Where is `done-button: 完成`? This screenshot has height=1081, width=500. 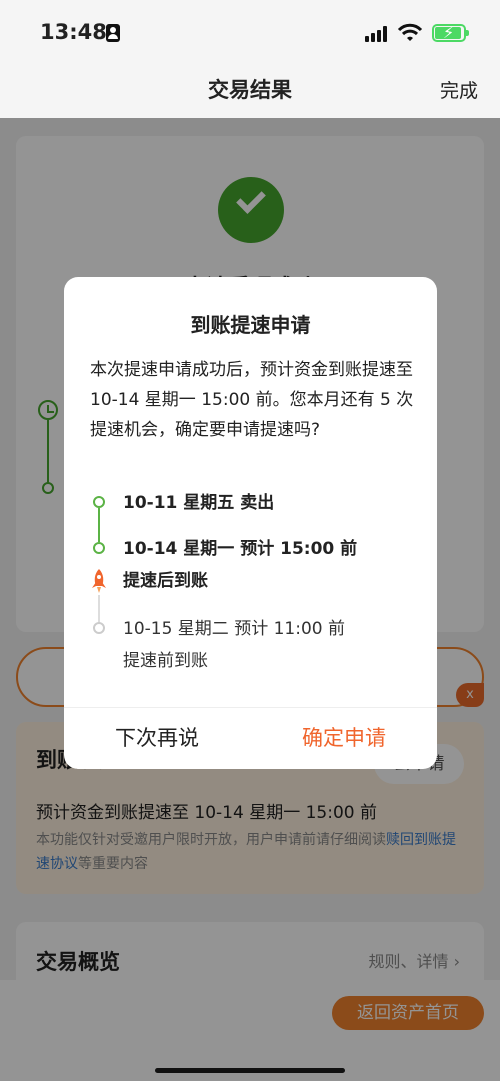 done-button: 完成 is located at coordinates (459, 89).